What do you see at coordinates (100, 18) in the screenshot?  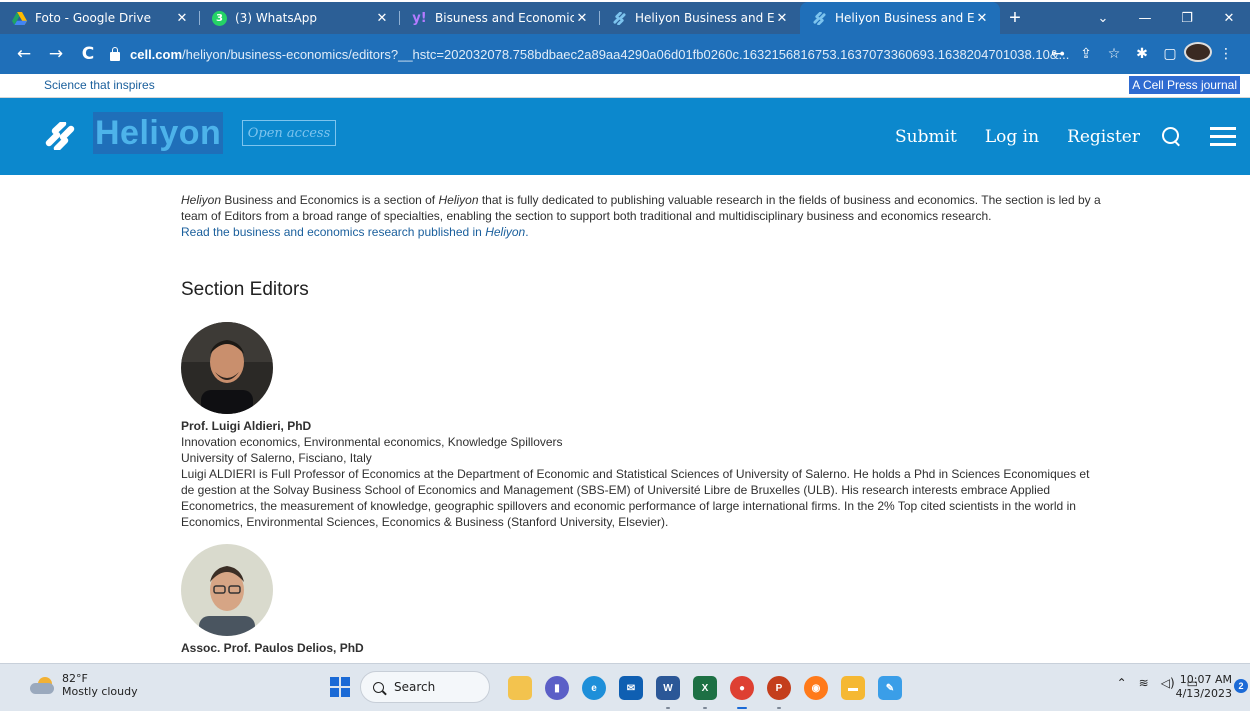 I see `tab-google-drive: Foto - Google Drive ✕` at bounding box center [100, 18].